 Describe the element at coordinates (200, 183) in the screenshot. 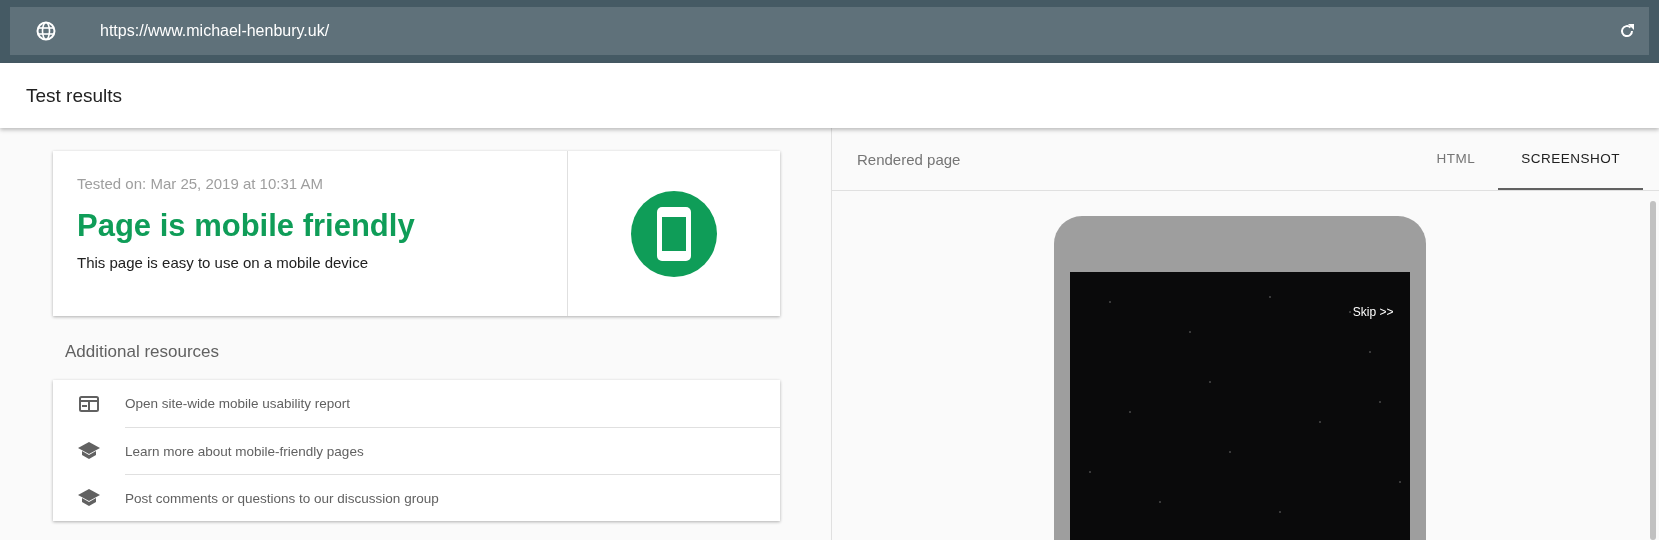

I see `tested-date: Tested on: Mar 25, 2019 at 10:31 AM` at that location.